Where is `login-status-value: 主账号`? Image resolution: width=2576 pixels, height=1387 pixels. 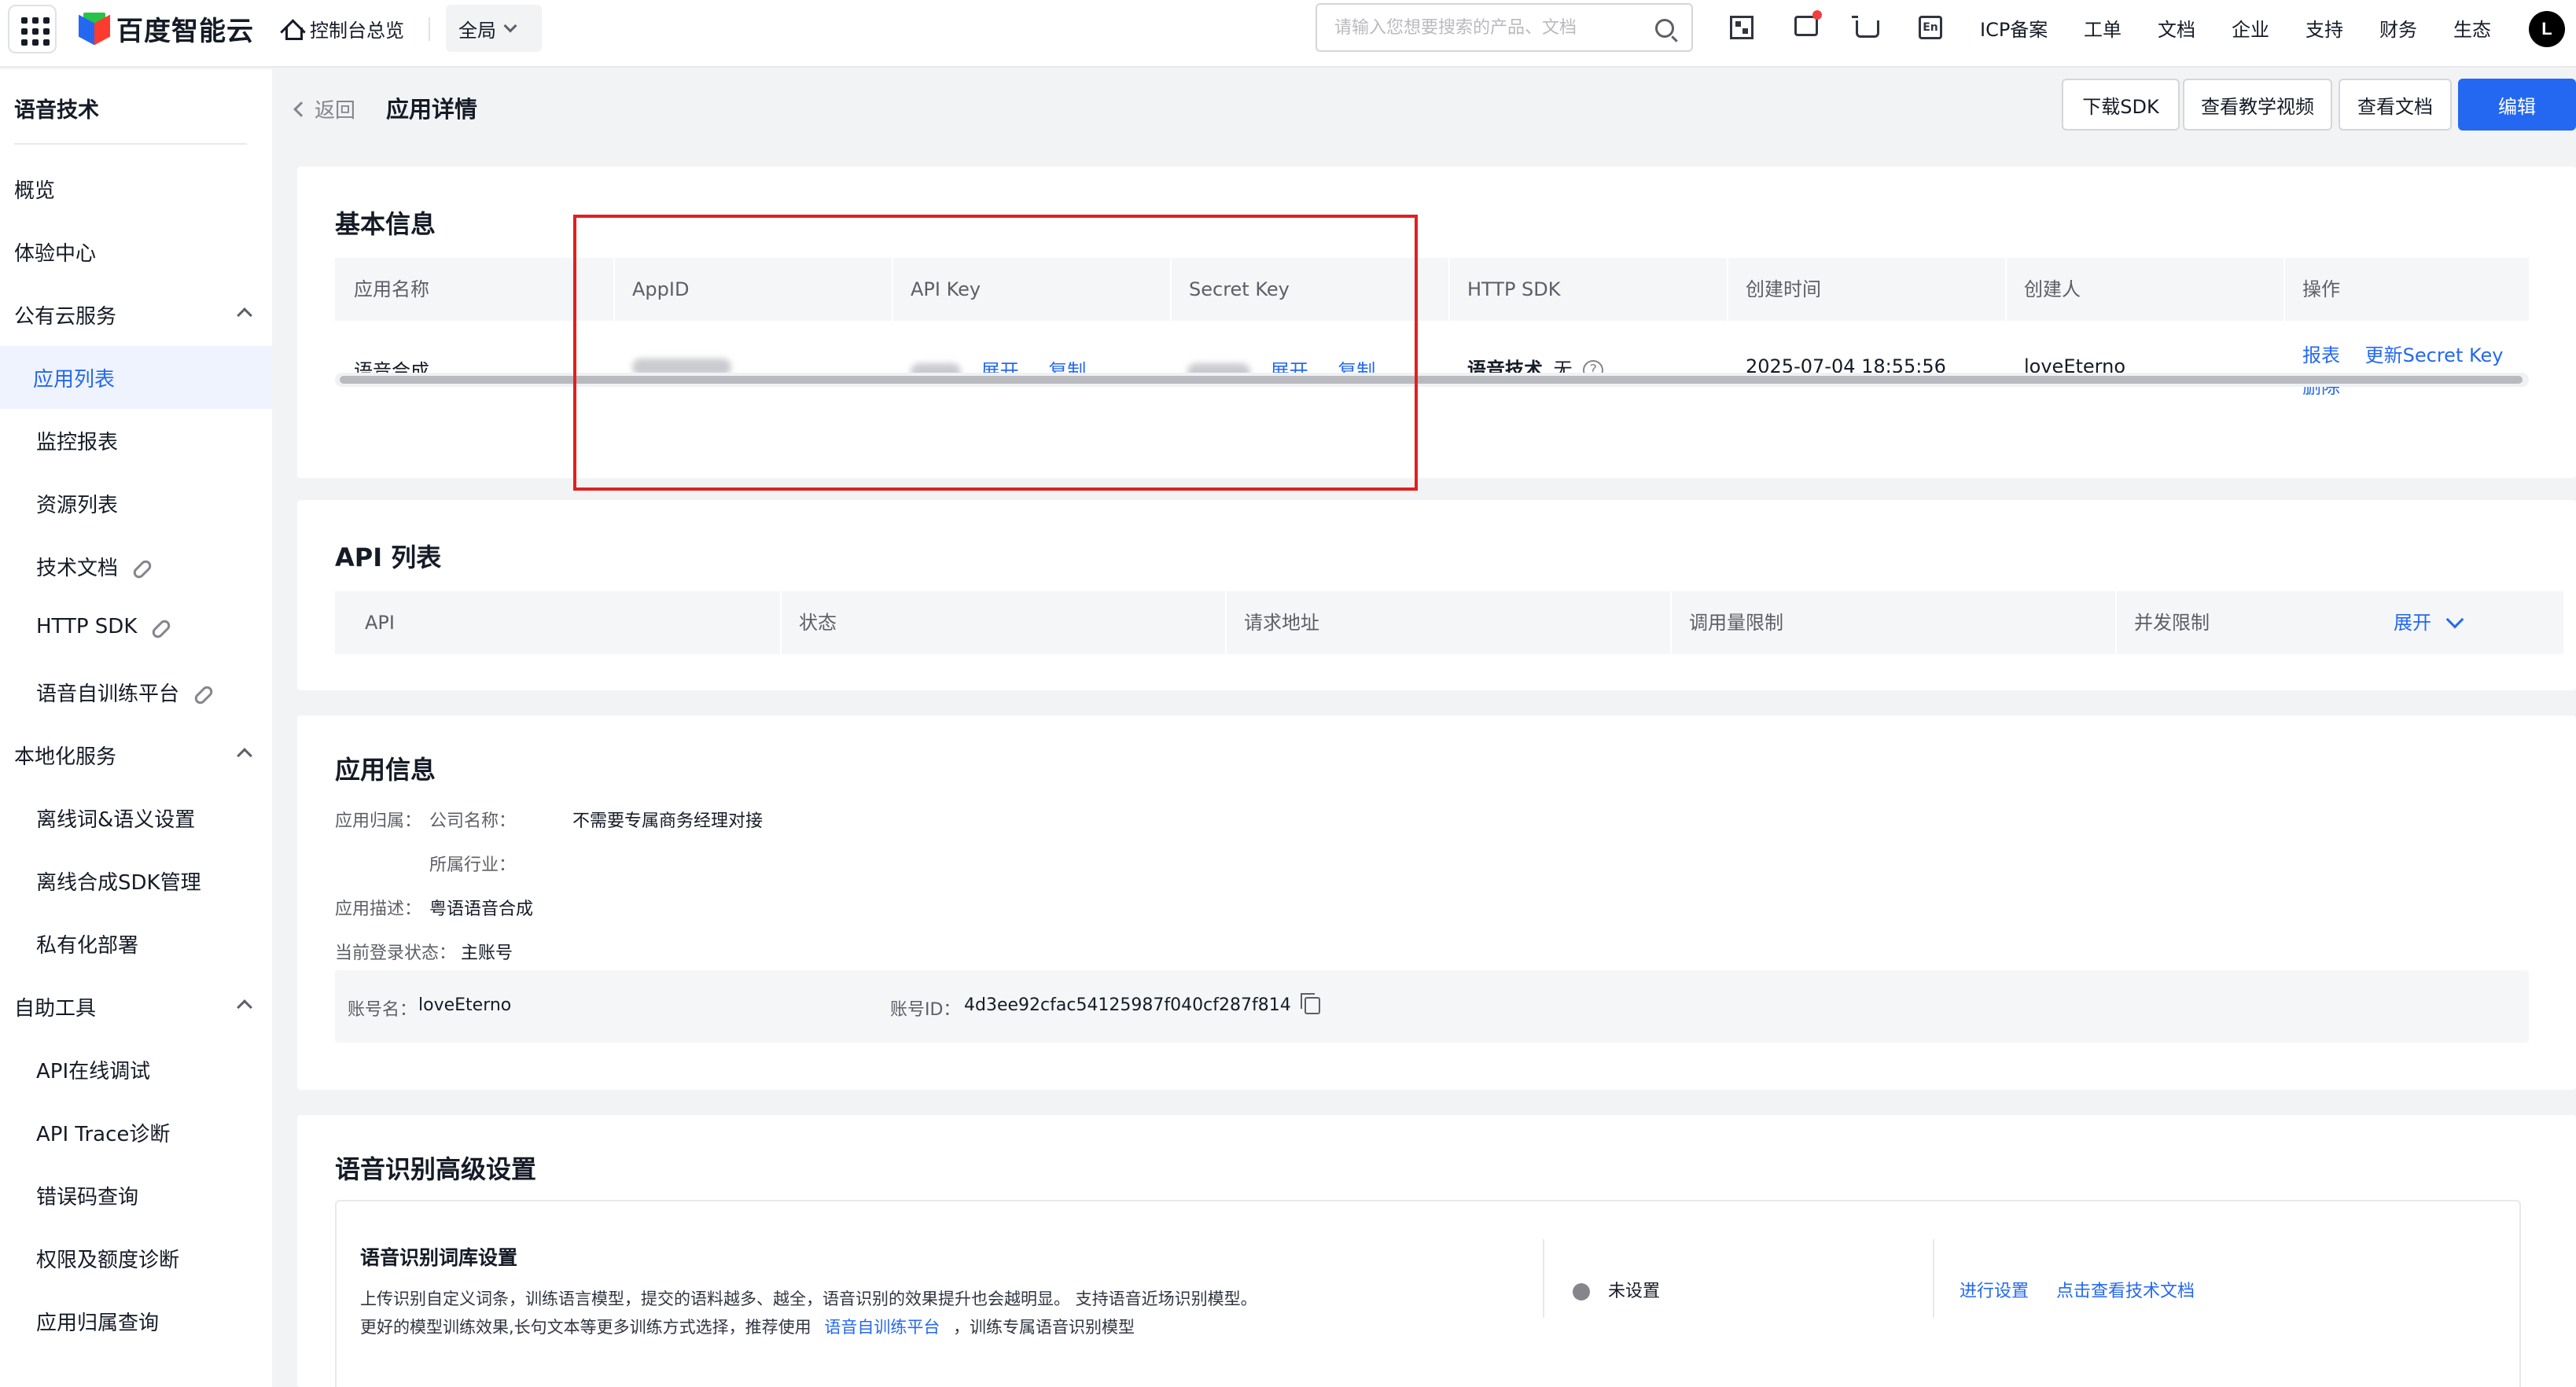
login-status-value: 主账号 is located at coordinates (487, 953).